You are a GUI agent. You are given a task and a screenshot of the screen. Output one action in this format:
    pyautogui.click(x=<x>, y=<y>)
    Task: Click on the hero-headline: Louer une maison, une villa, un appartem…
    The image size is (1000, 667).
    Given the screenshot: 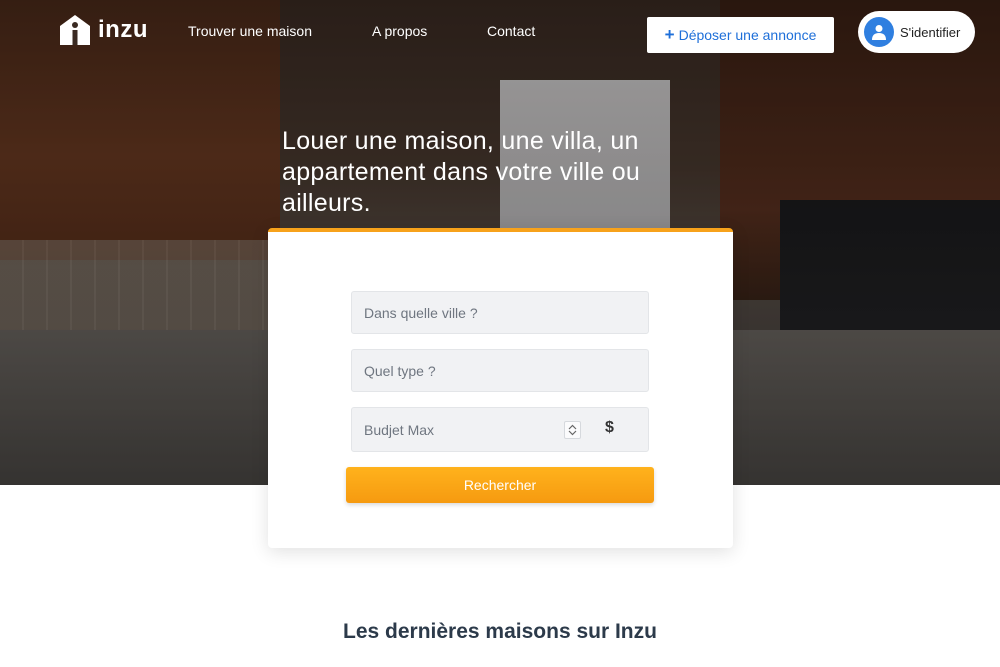 What is the action you would take?
    pyautogui.click(x=461, y=172)
    